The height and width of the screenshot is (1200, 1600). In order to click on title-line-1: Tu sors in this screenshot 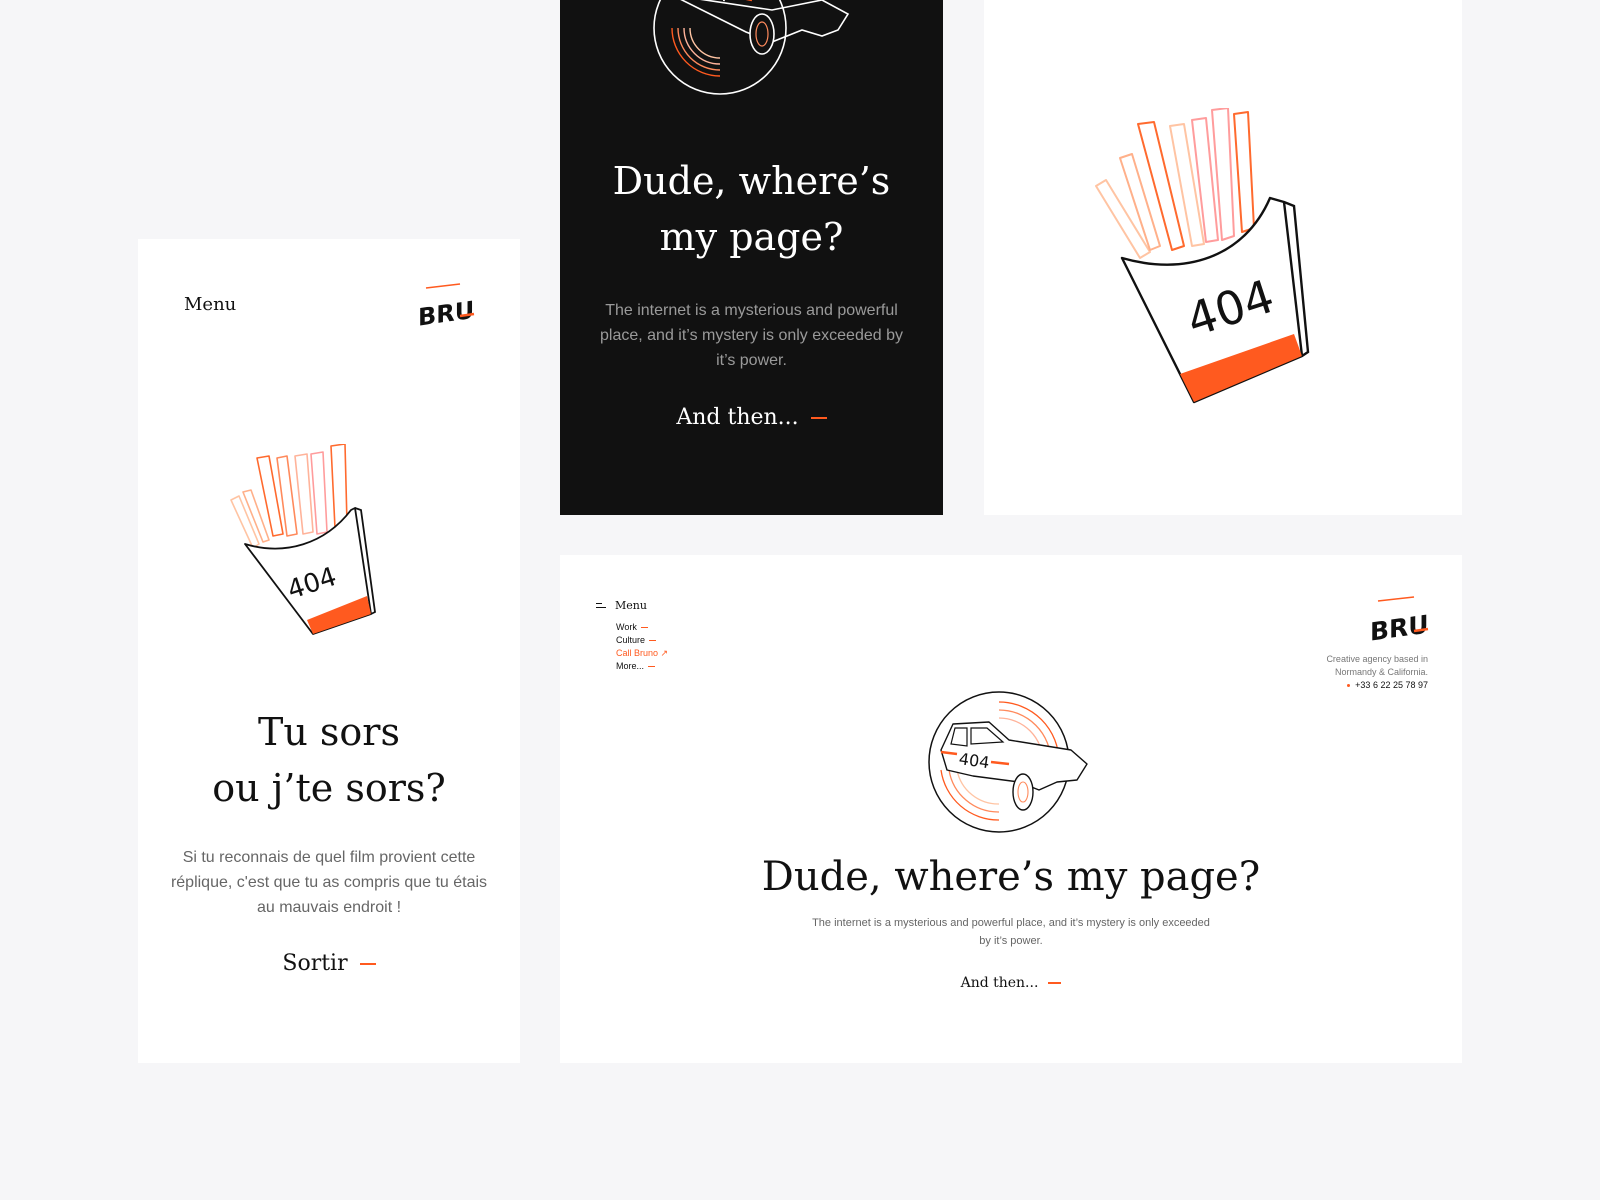, I will do `click(329, 732)`.